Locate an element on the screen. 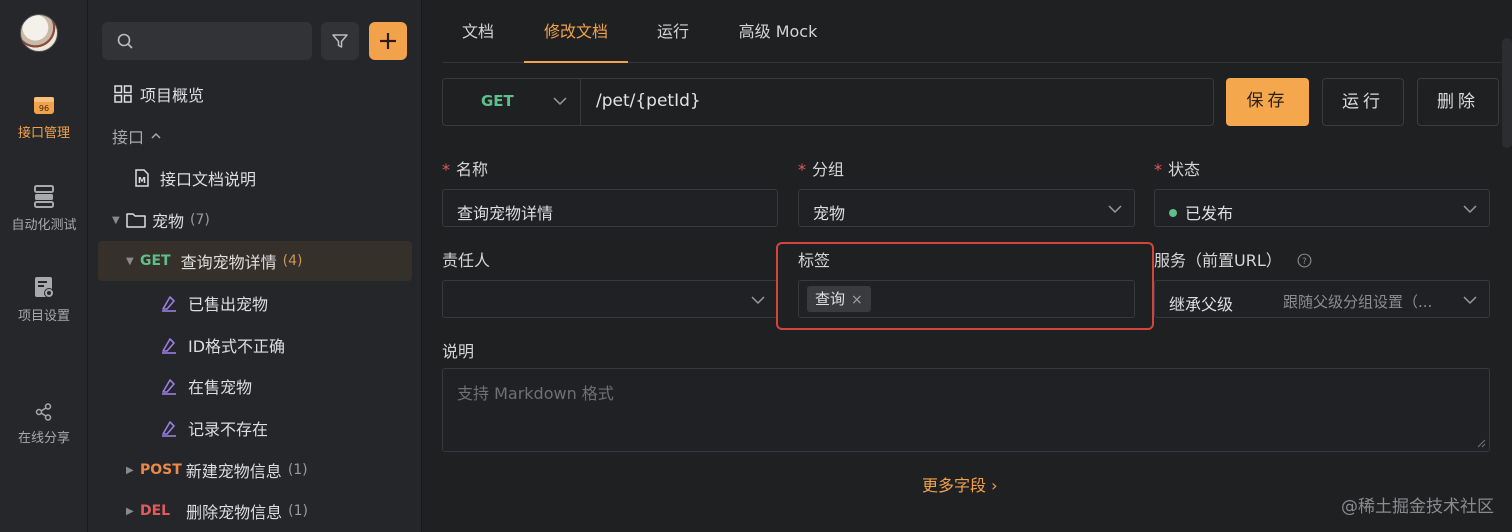 This screenshot has height=532, width=1512. rail-label: 自动化测试 is located at coordinates (44, 225).